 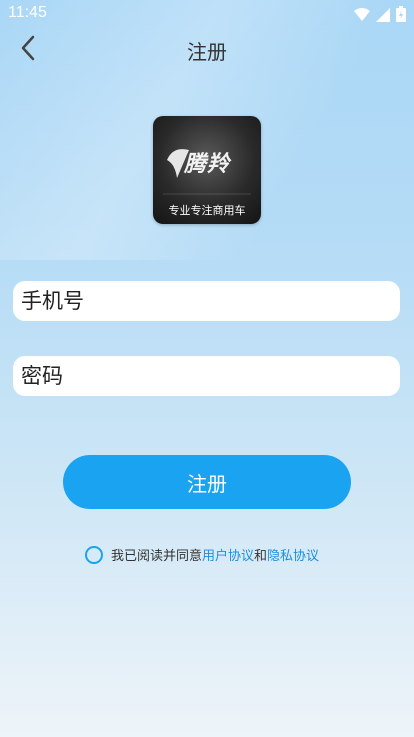 I want to click on status-bar: 11:45, so click(x=207, y=14).